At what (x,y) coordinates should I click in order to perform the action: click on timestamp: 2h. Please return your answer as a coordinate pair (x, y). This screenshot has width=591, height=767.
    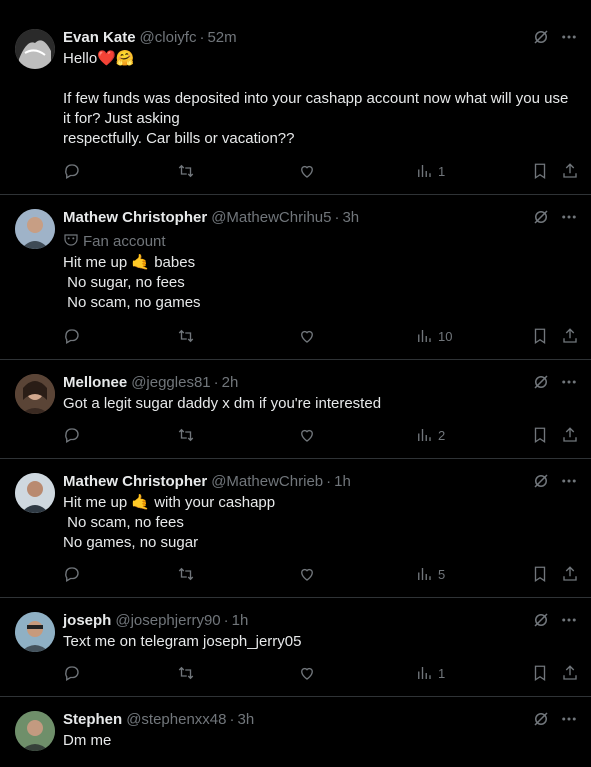
    Looking at the image, I should click on (230, 382).